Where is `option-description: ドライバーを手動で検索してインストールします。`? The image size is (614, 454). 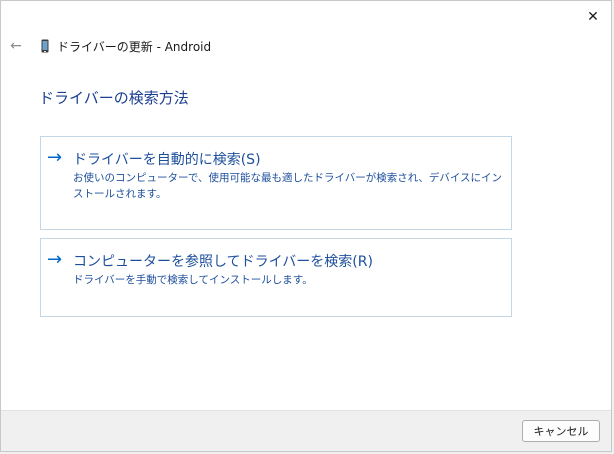
option-description: ドライバーを手動で検索してインストールします。 is located at coordinates (193, 280).